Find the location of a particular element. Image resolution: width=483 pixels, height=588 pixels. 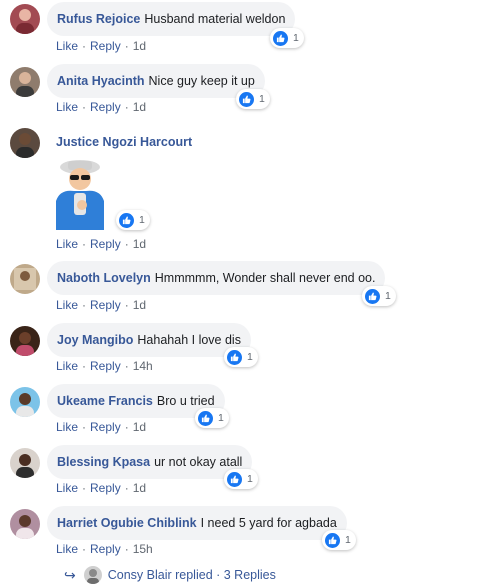

comment-timestamp: 15h is located at coordinates (143, 549).